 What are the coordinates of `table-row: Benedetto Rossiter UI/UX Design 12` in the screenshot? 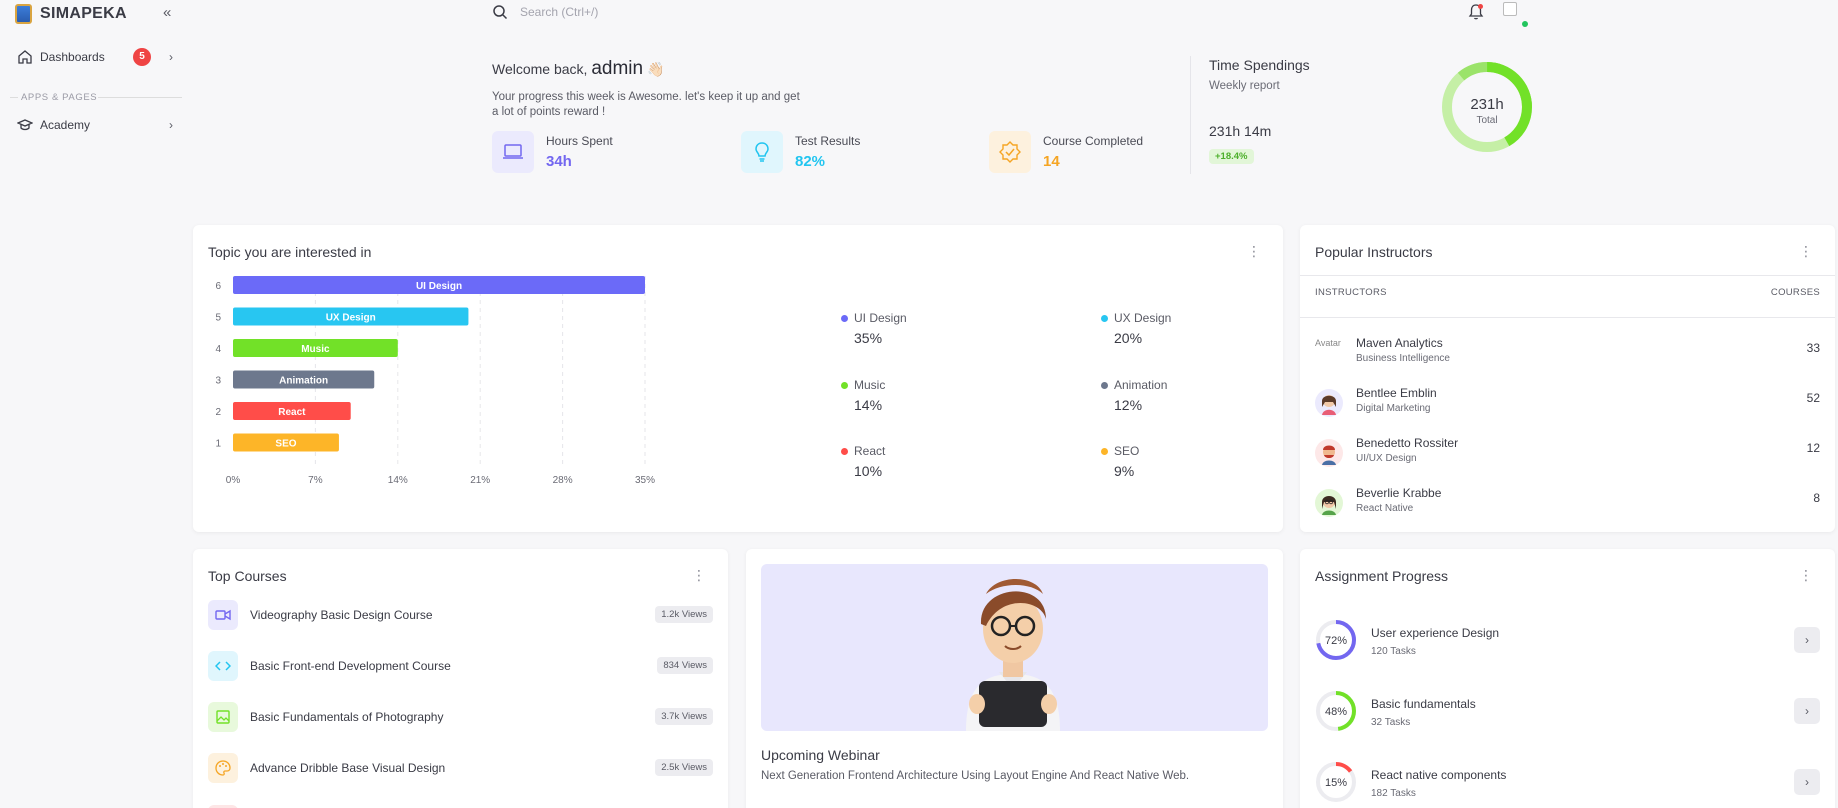 It's located at (1567, 455).